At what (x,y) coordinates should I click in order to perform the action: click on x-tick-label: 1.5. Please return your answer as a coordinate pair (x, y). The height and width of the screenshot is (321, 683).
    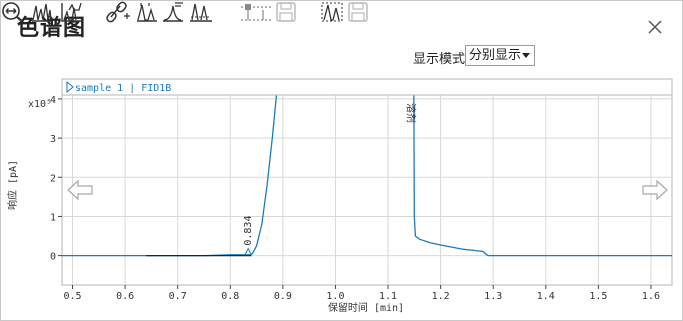
    Looking at the image, I should click on (598, 296).